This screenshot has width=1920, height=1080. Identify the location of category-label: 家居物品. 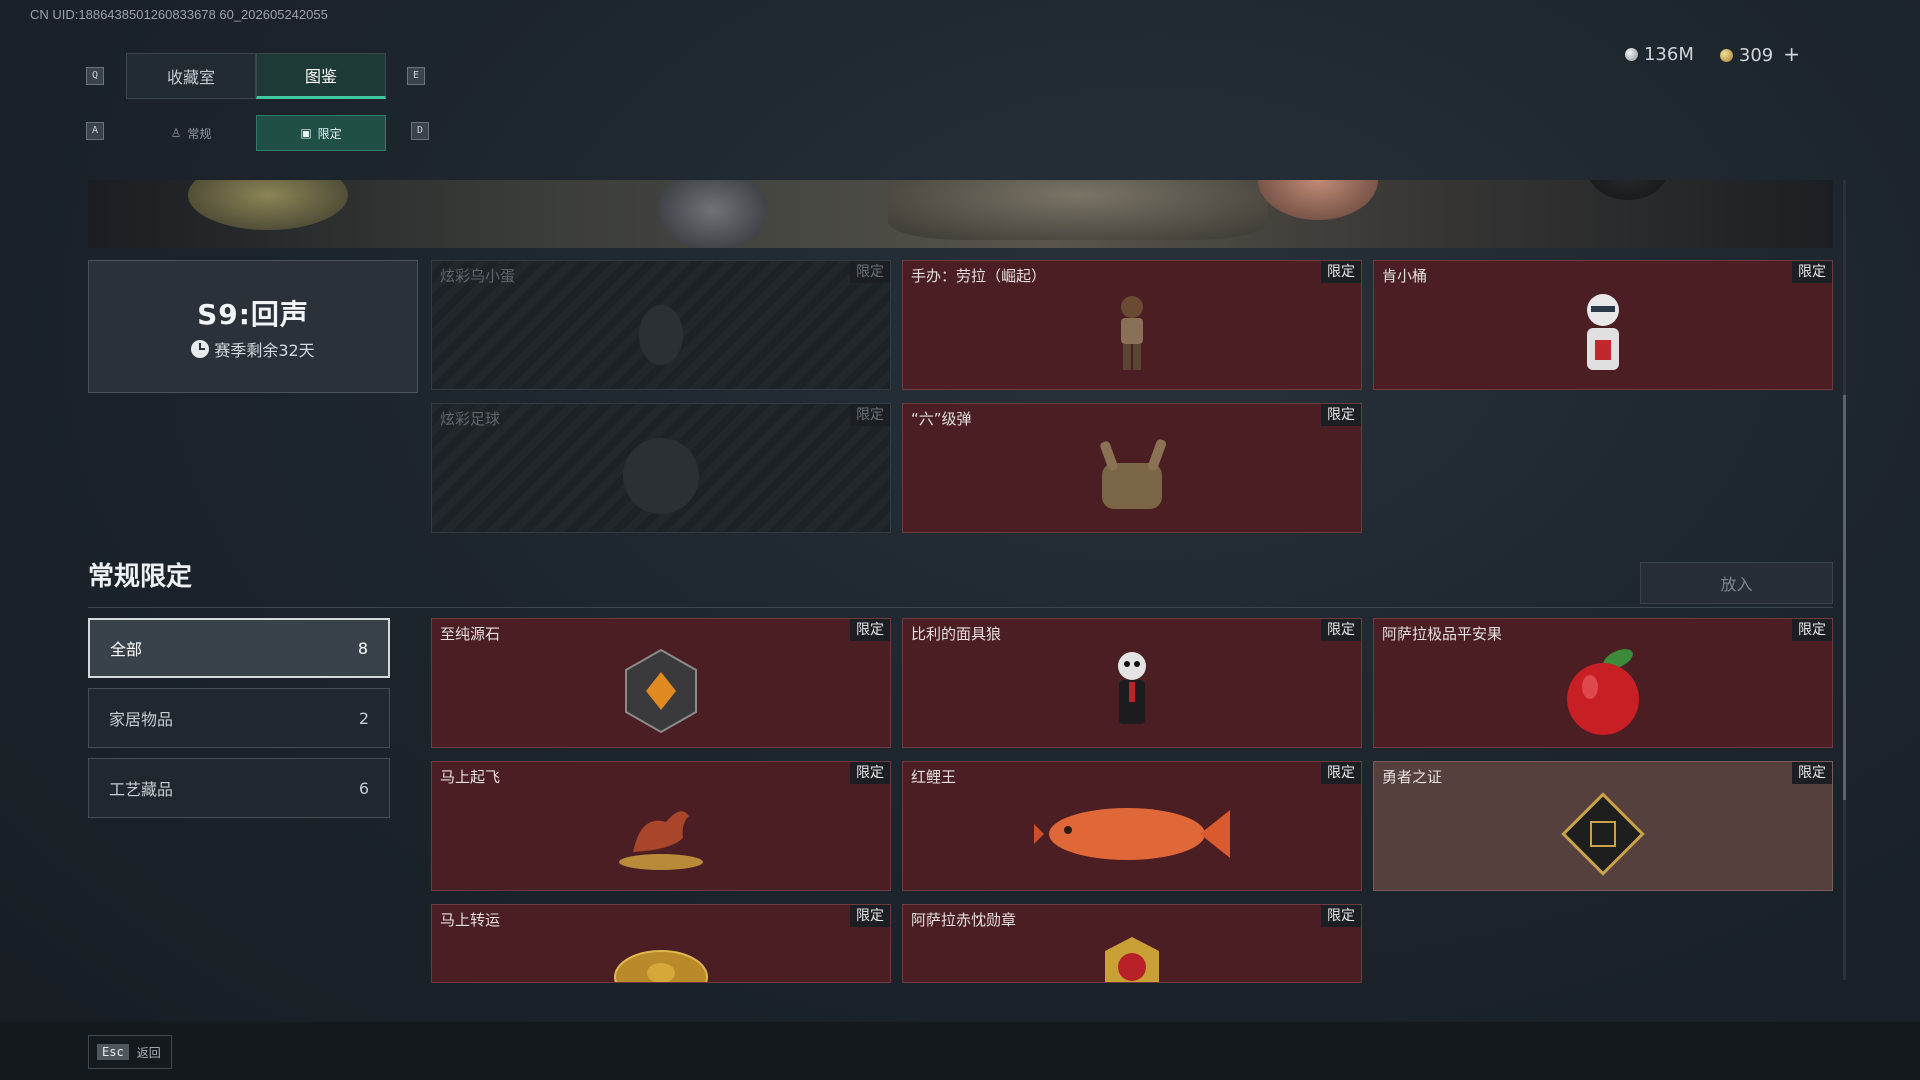
(141, 719).